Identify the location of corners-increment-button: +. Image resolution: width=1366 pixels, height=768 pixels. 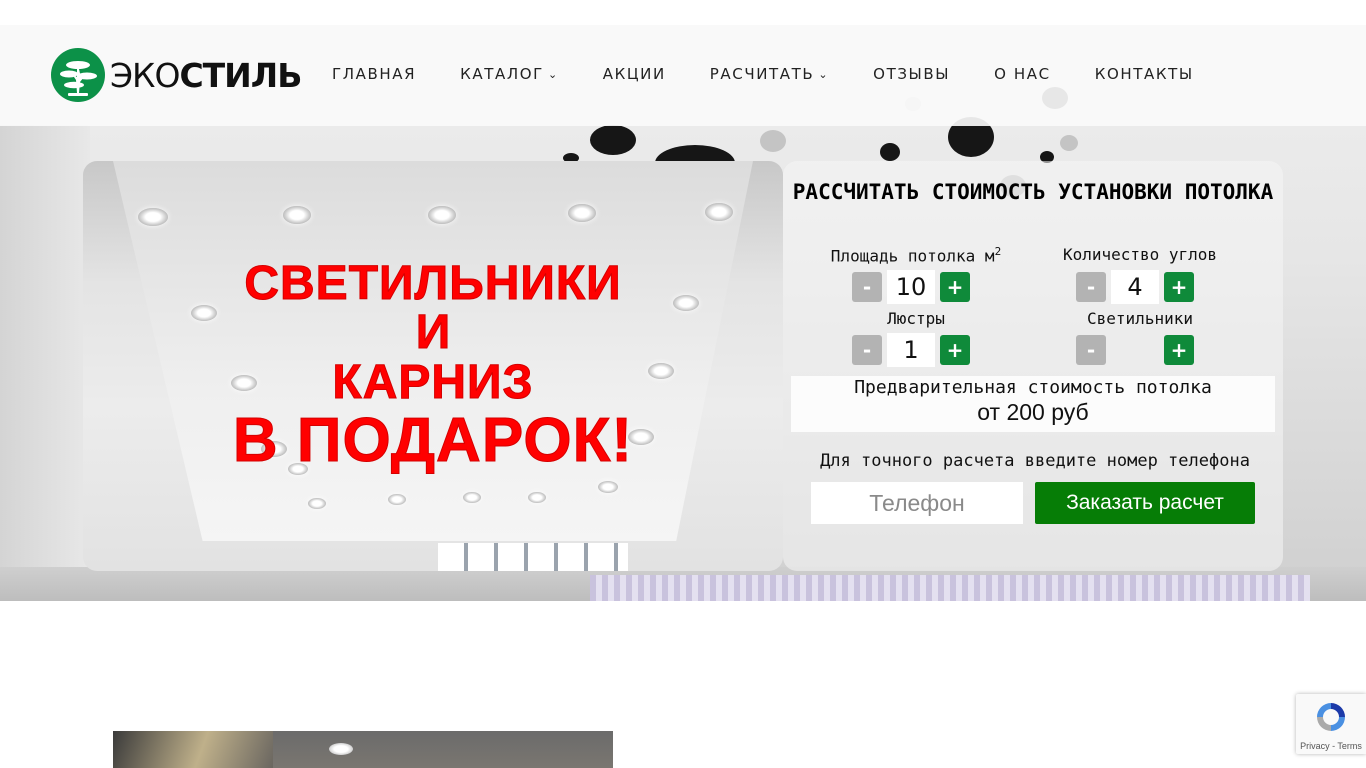
(1179, 287).